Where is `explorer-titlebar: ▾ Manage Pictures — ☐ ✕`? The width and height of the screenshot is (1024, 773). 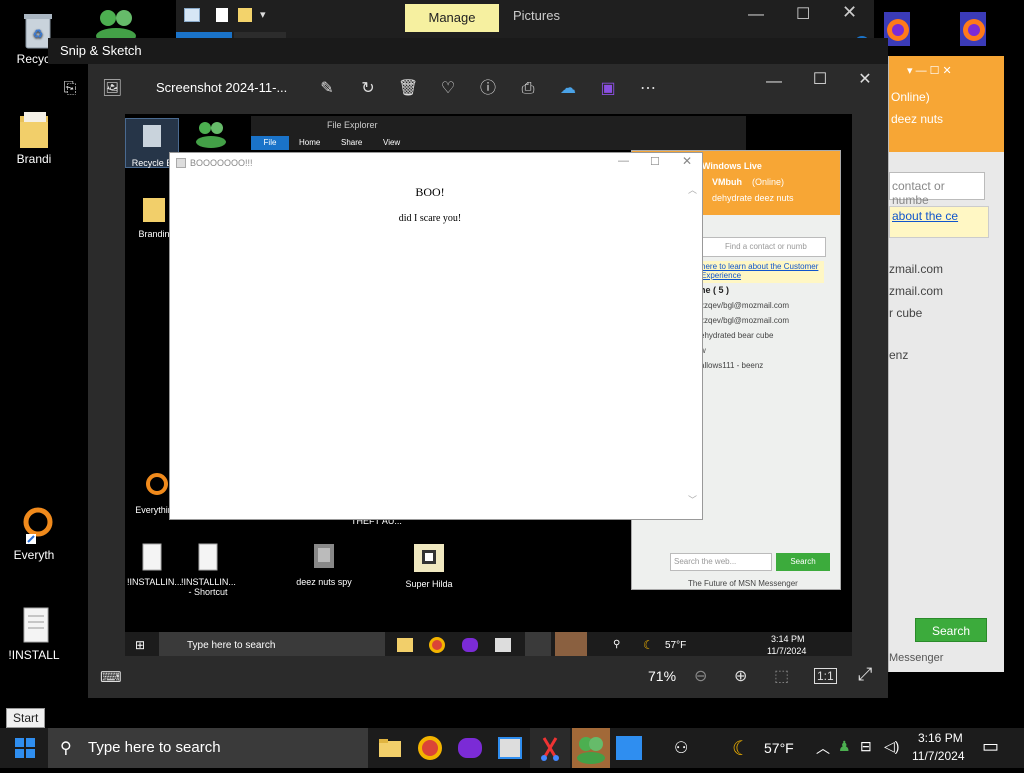
explorer-titlebar: ▾ Manage Pictures — ☐ ✕ is located at coordinates (525, 16).